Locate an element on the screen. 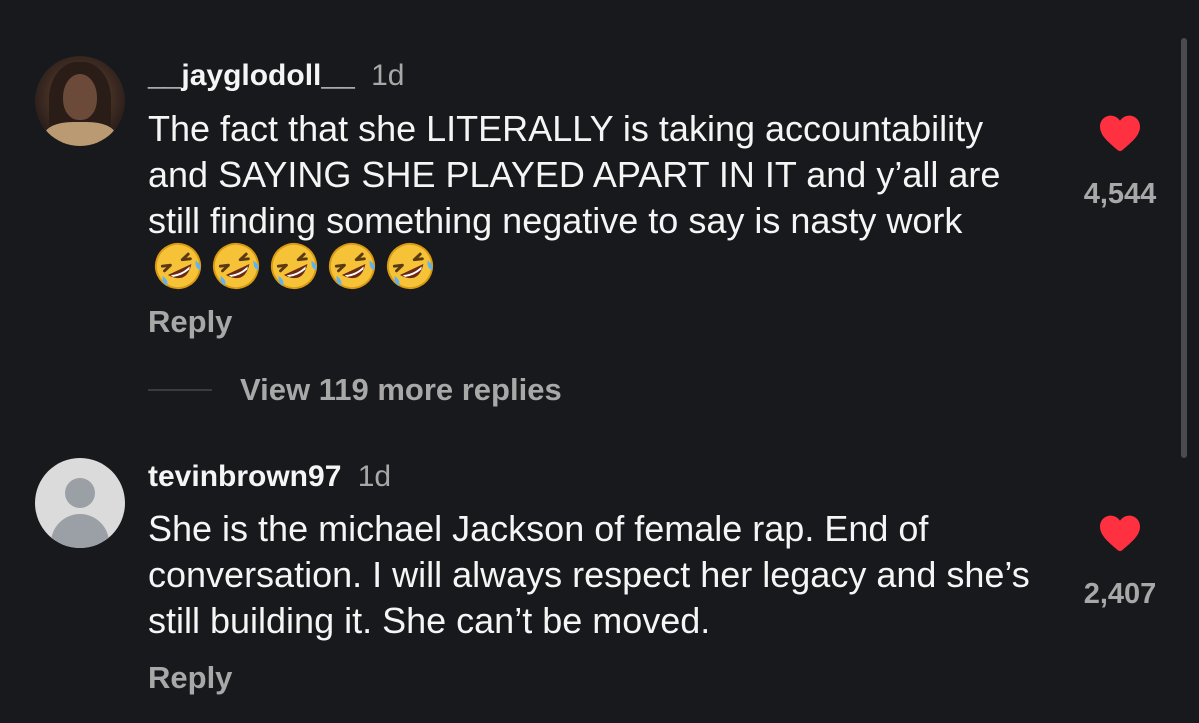  like-control: 4,544 is located at coordinates (1120, 161).